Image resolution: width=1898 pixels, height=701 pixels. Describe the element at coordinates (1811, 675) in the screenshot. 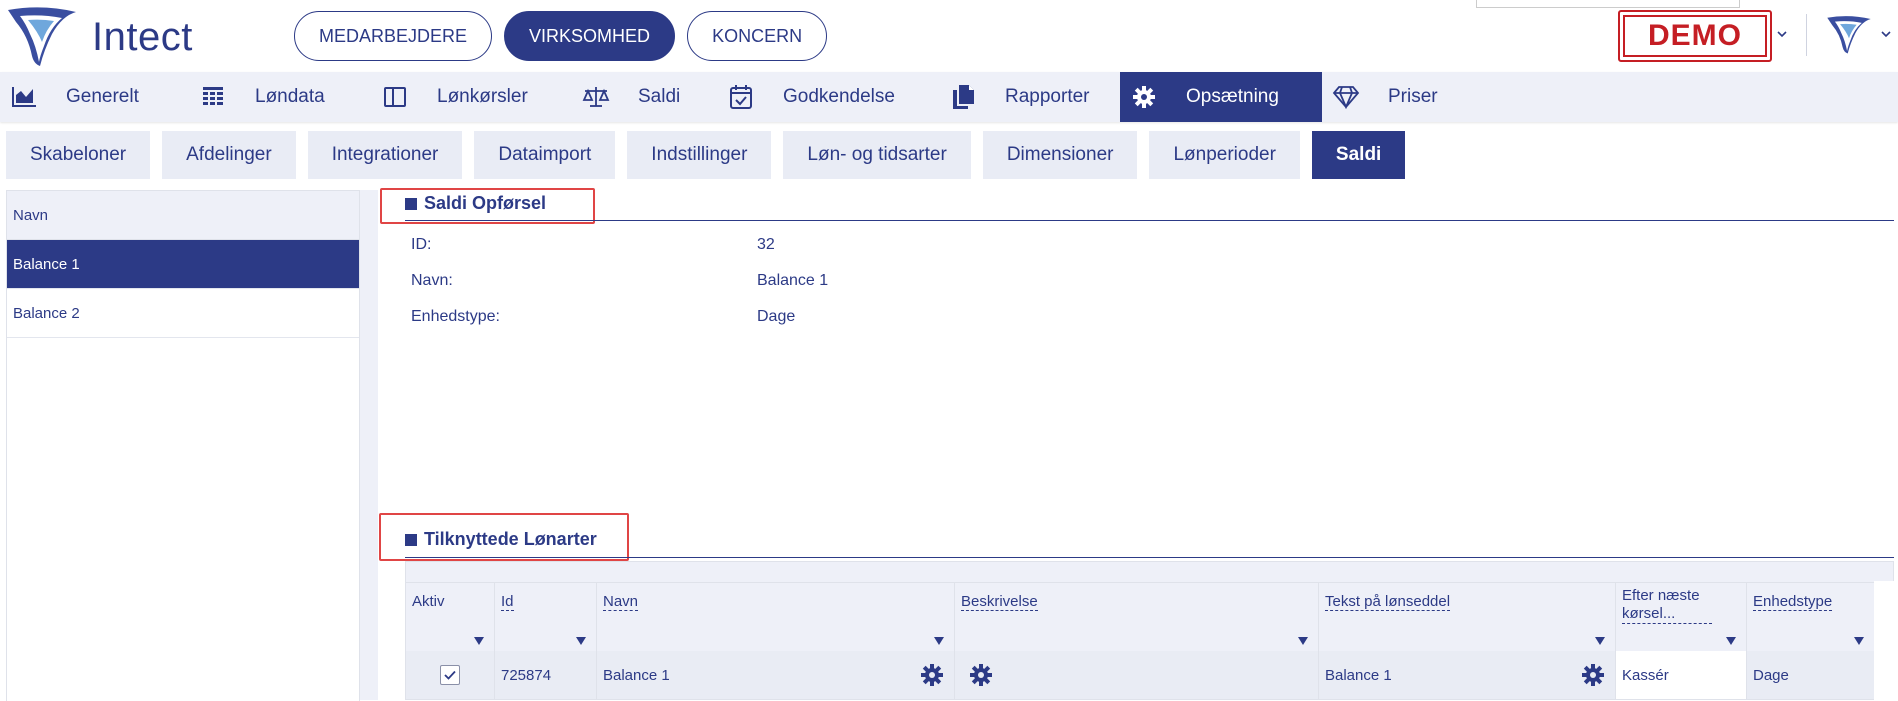

I see `cell-enhedstype: Dage` at that location.